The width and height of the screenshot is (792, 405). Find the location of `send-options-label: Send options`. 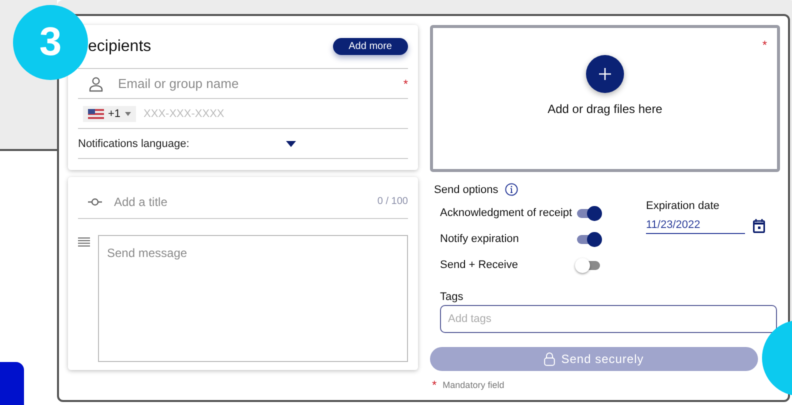

send-options-label: Send options is located at coordinates (466, 190).